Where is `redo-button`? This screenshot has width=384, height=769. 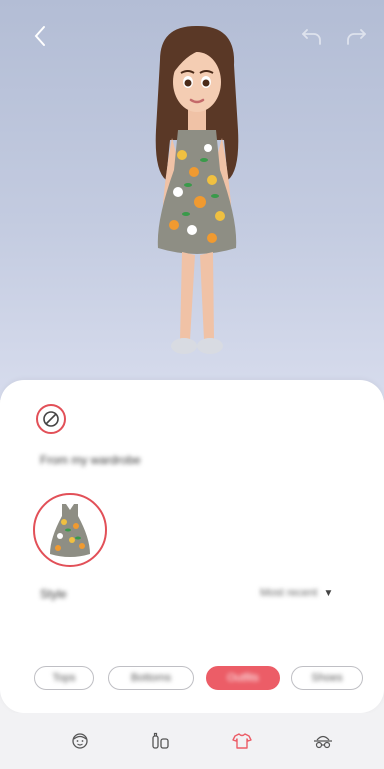
redo-button is located at coordinates (356, 36).